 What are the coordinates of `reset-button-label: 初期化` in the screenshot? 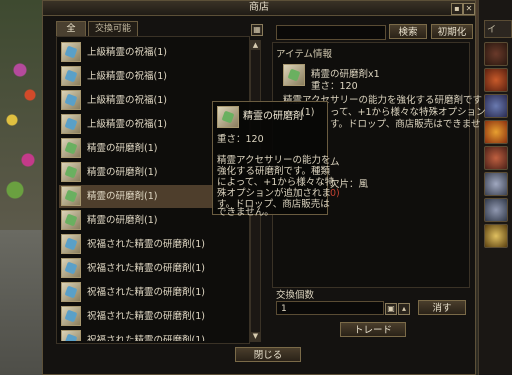 It's located at (452, 32).